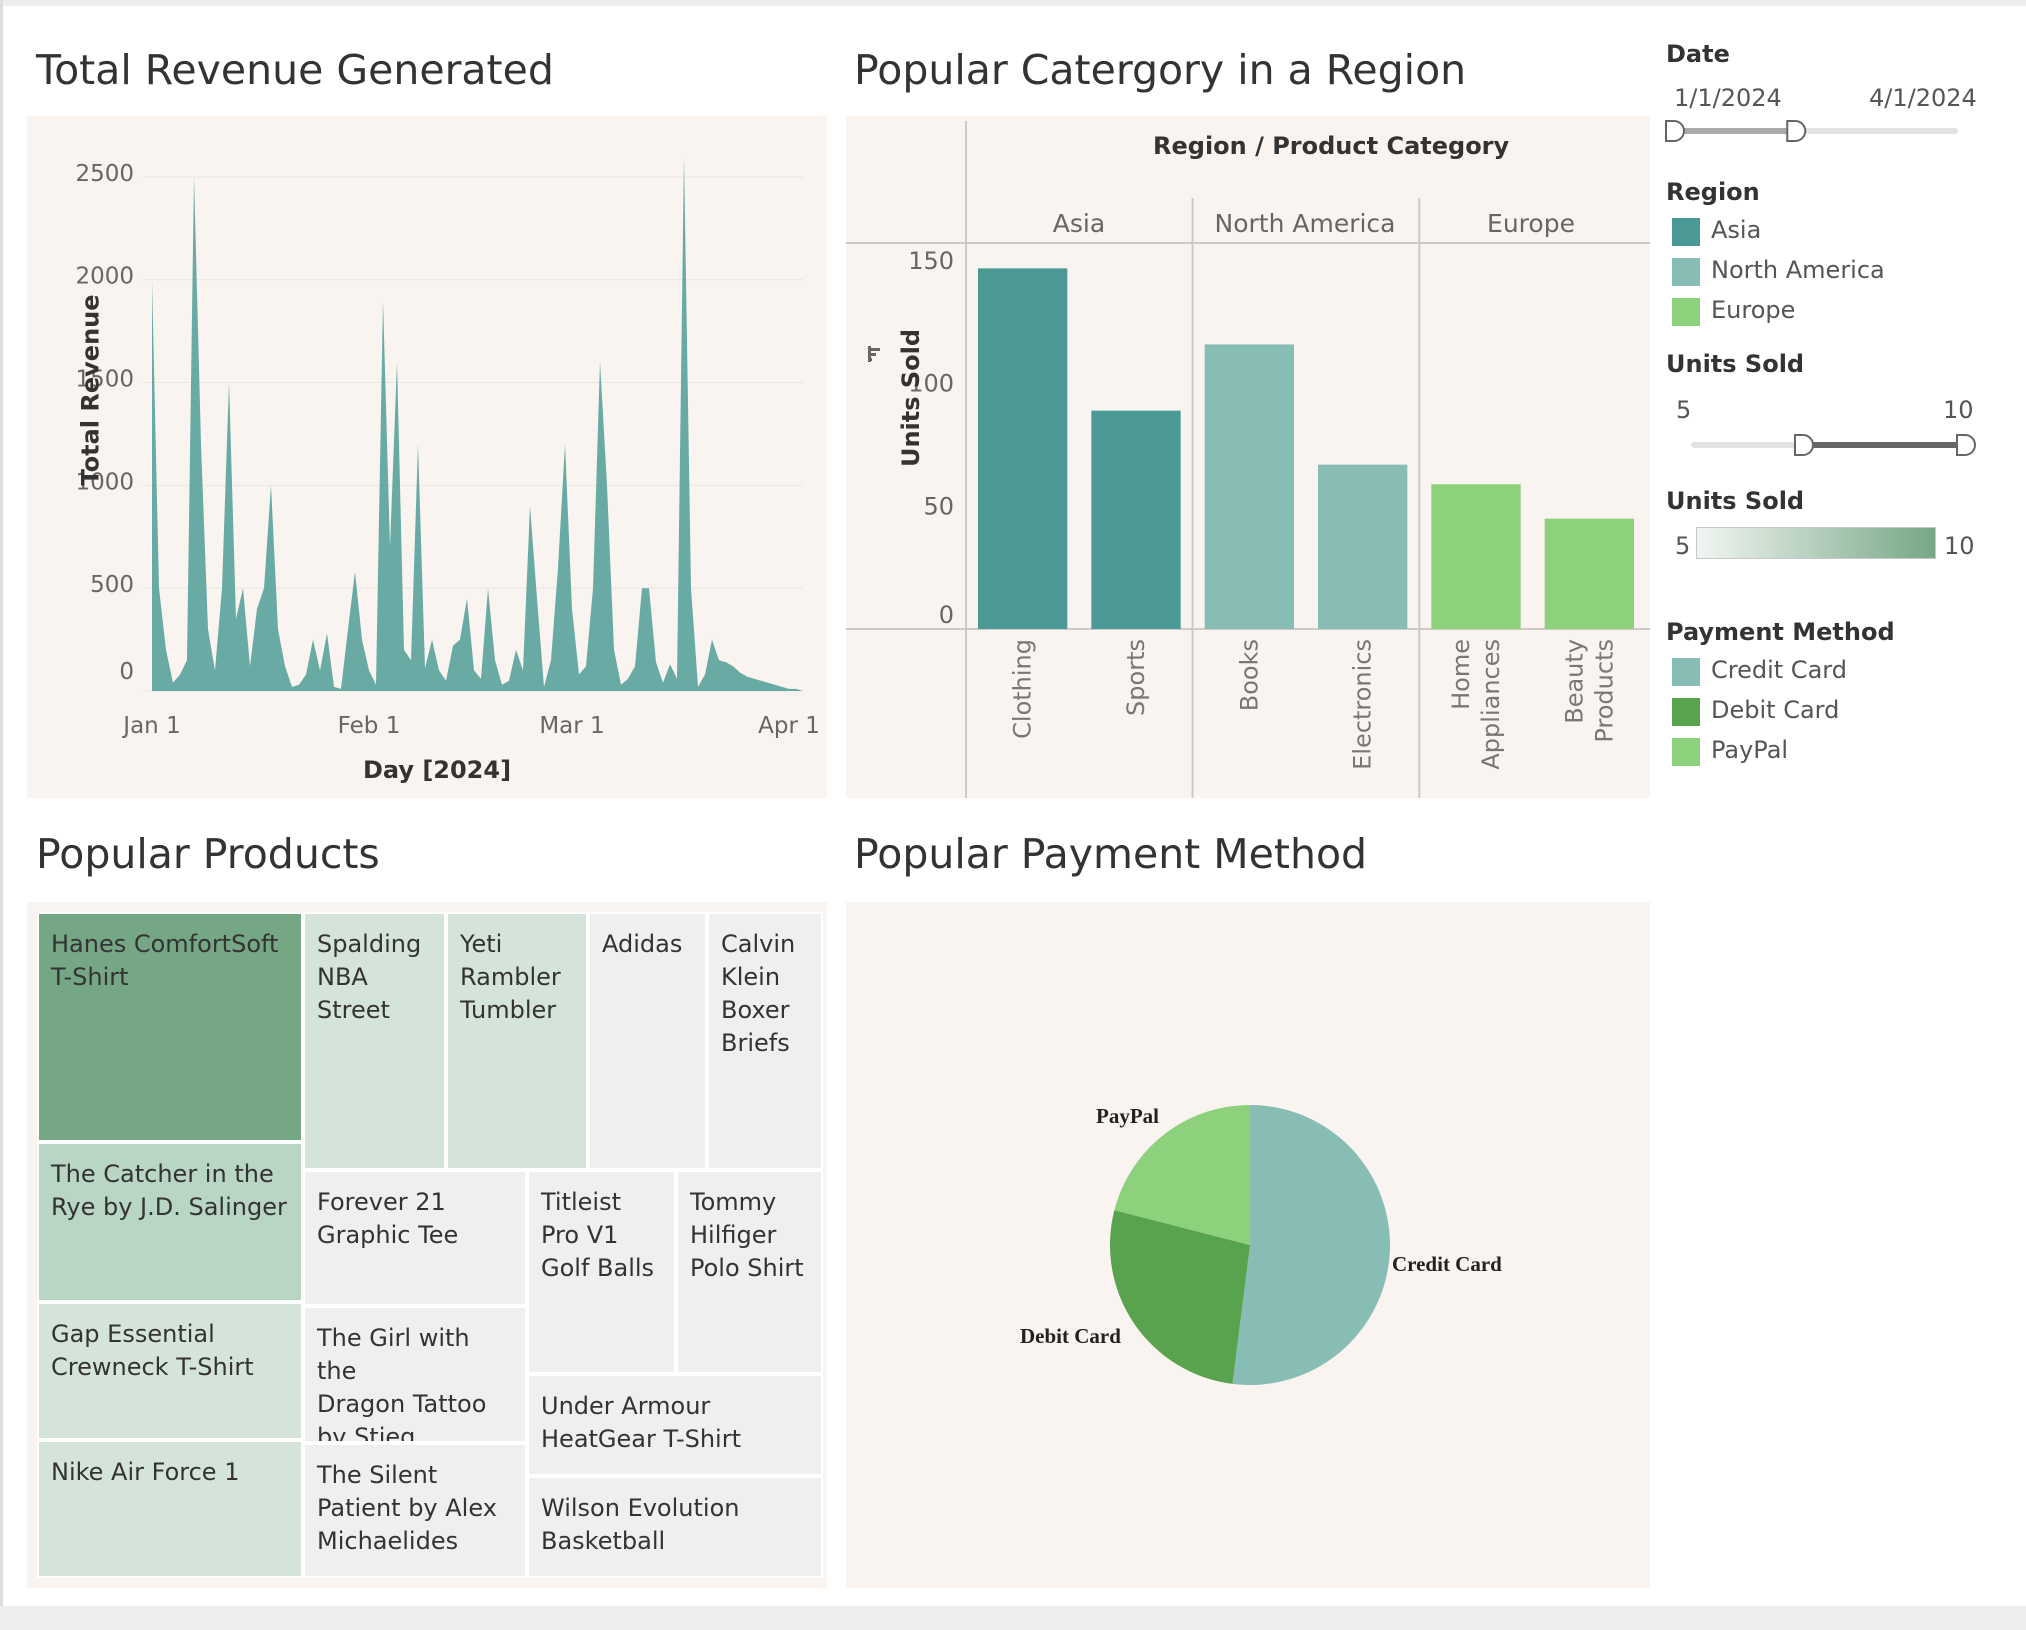 This screenshot has width=2026, height=1630. What do you see at coordinates (1013, 1618) in the screenshot?
I see `window-bottom-edge` at bounding box center [1013, 1618].